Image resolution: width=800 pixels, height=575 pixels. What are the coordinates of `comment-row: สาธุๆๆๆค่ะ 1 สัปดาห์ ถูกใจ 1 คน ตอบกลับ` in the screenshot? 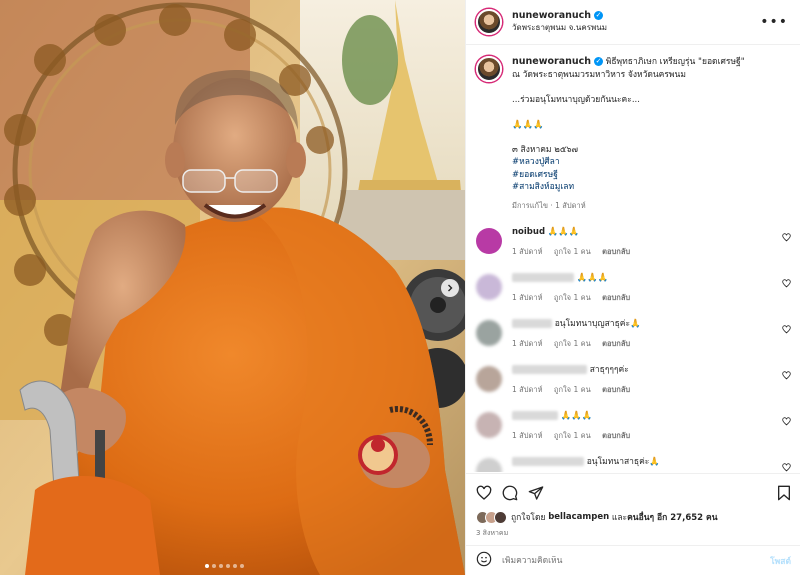 It's located at (633, 387).